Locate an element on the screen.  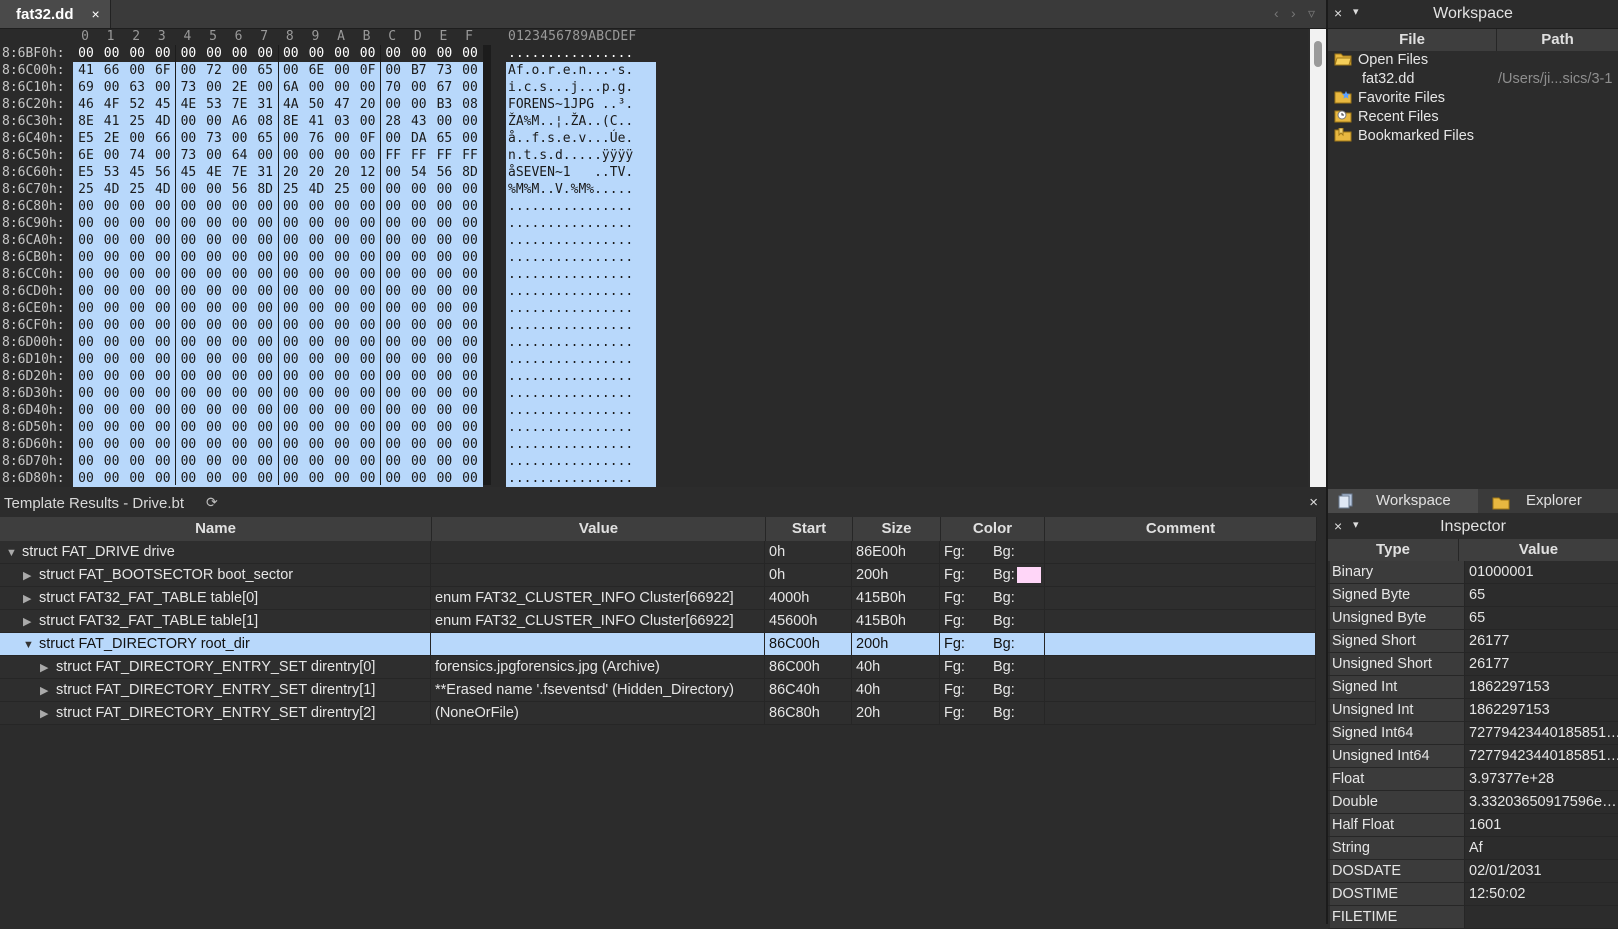
hex-byte: 4F is located at coordinates (111, 104).